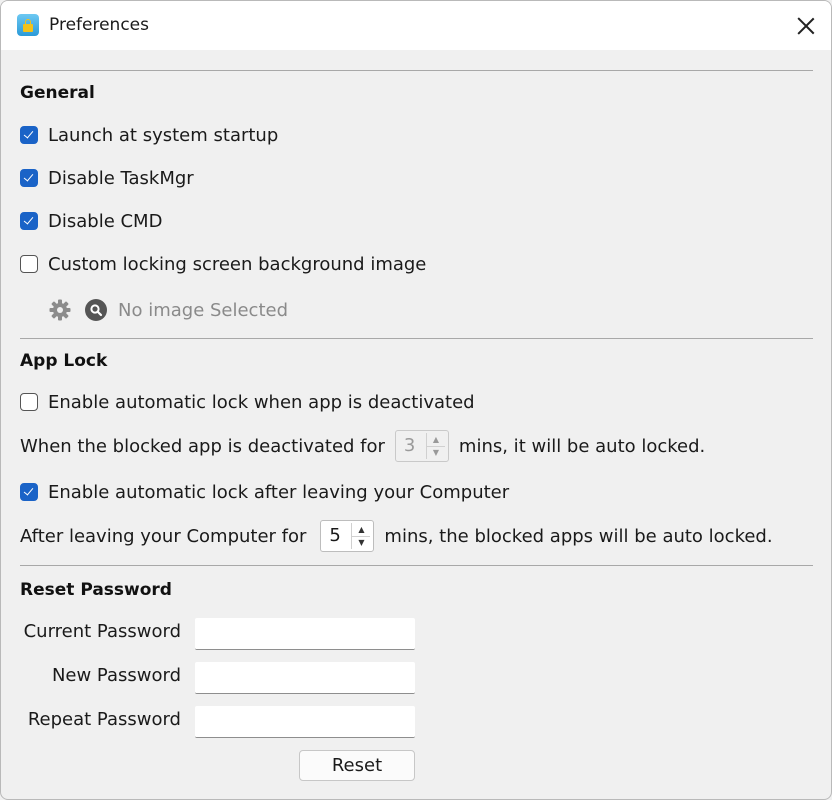 This screenshot has width=832, height=800. I want to click on launch-at-startup-checkbox: Launch at system startup, so click(149, 135).